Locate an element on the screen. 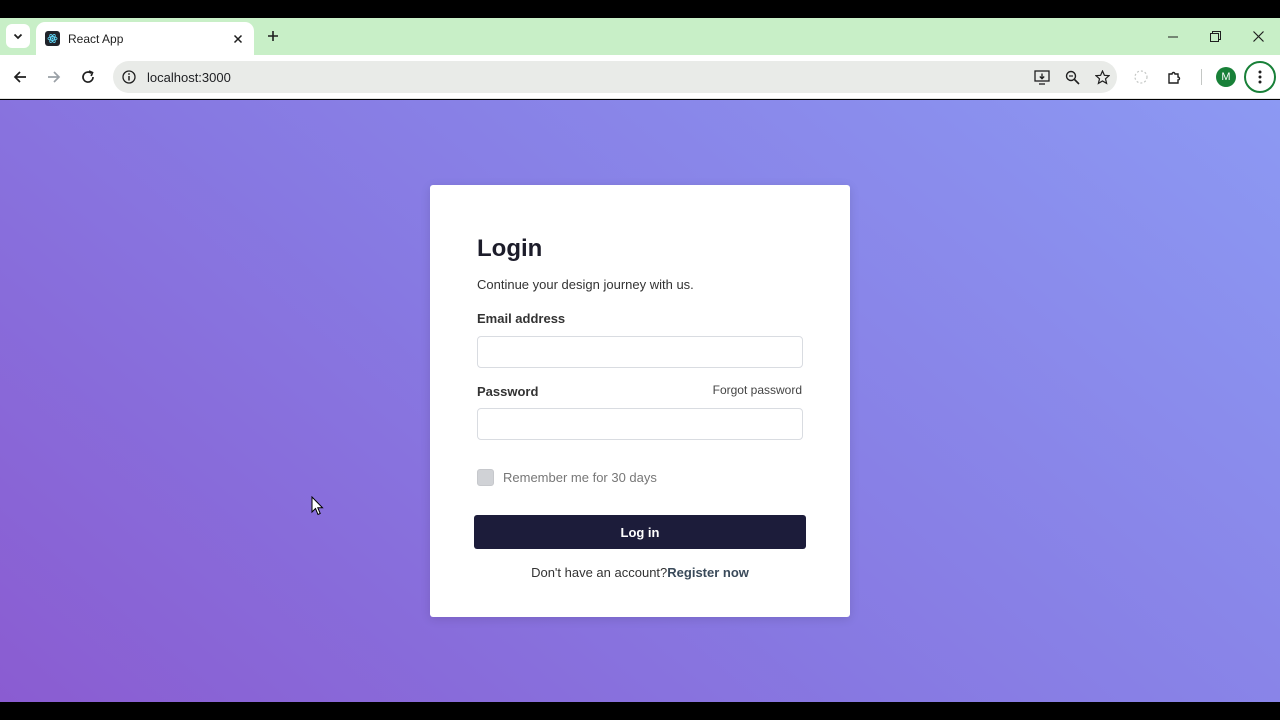 This screenshot has height=720, width=1280. url-text: localhost:3000 is located at coordinates (587, 77).